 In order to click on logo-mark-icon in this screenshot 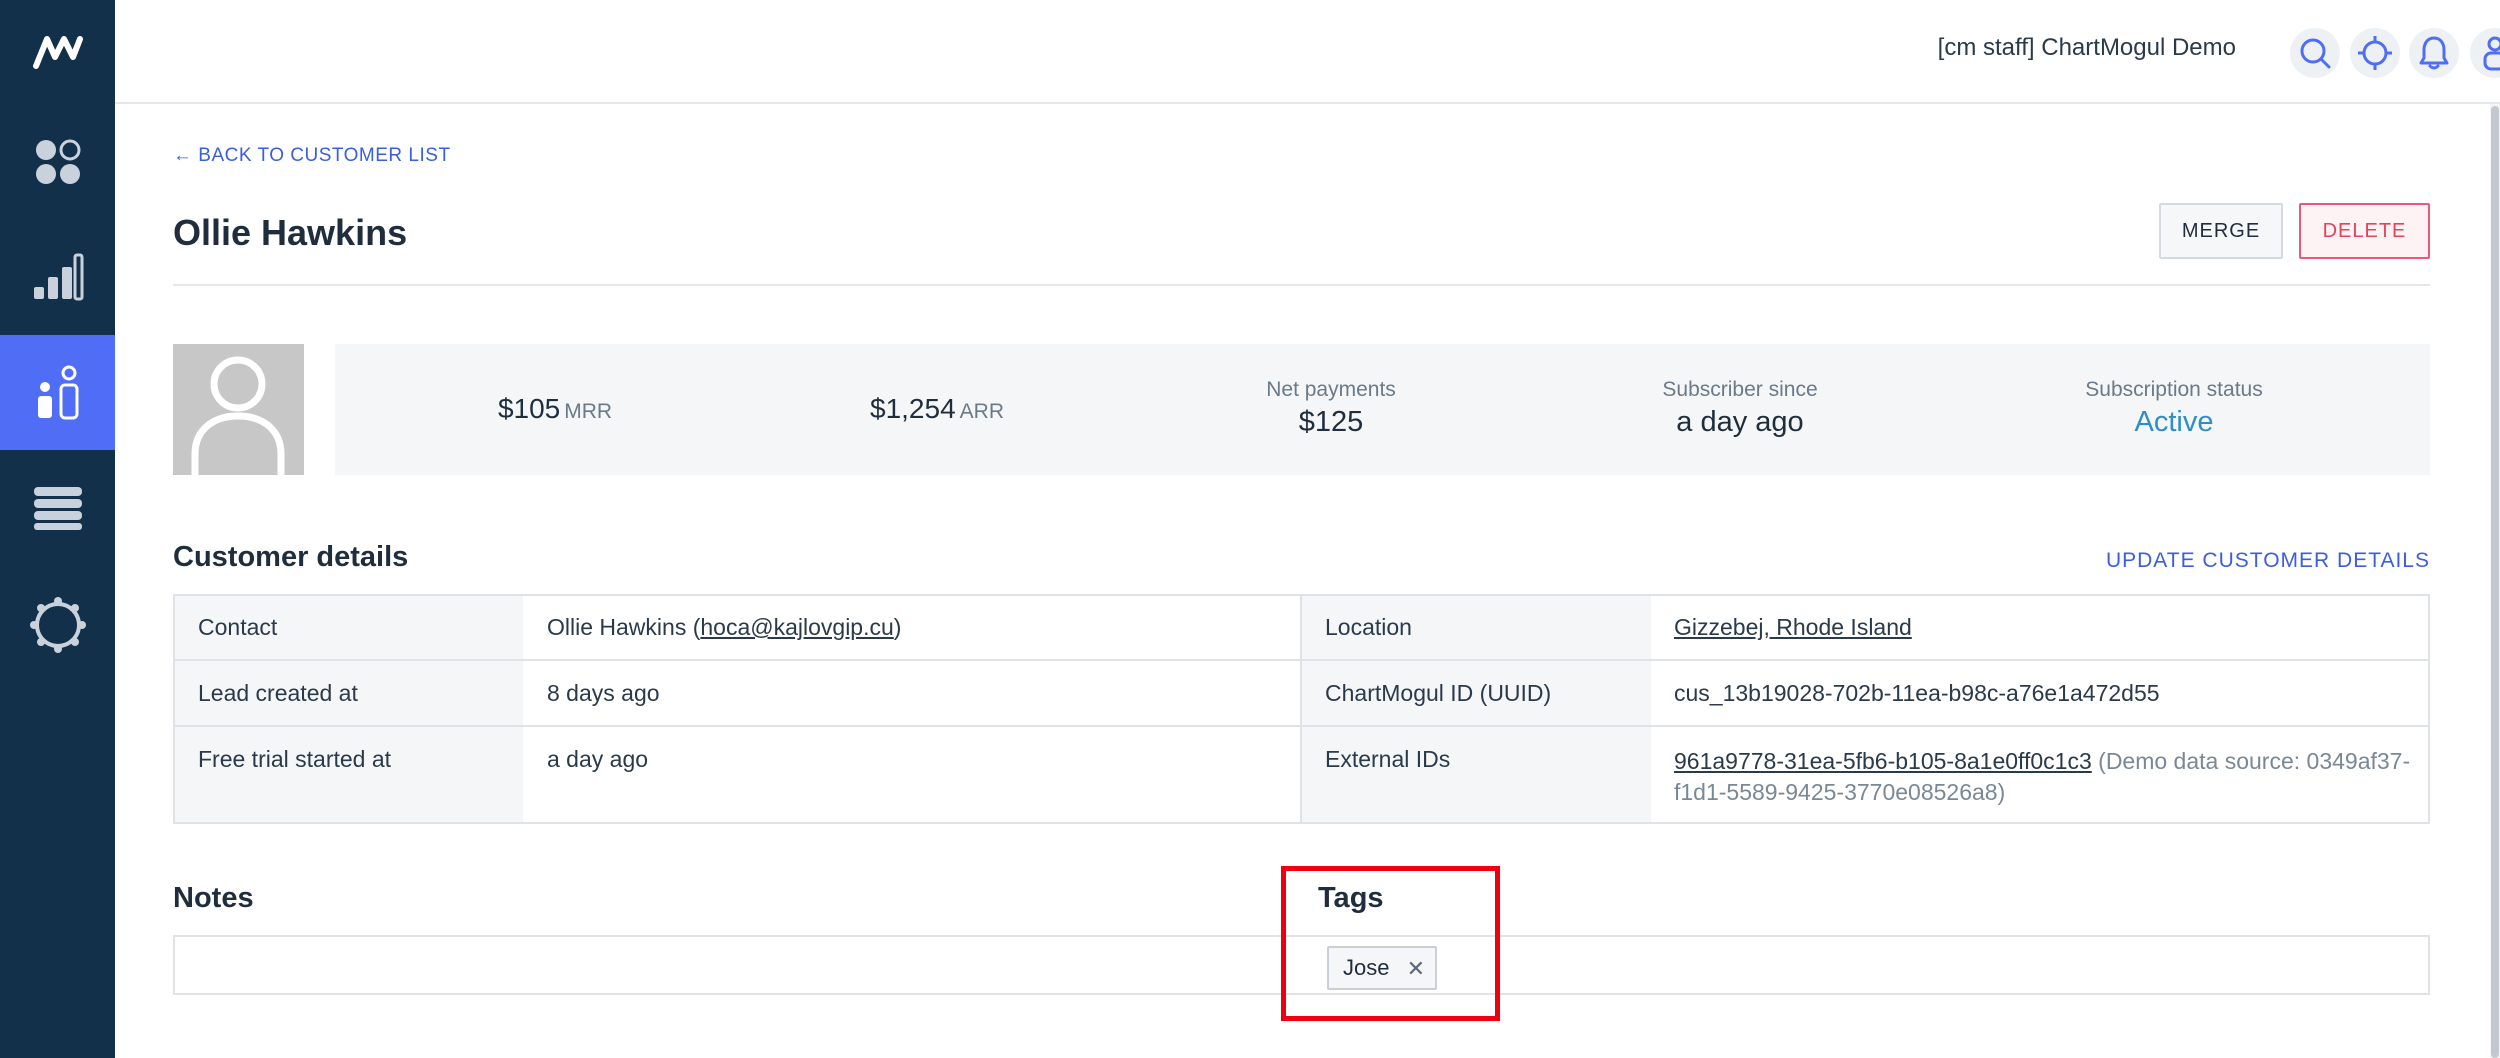, I will do `click(57, 52)`.